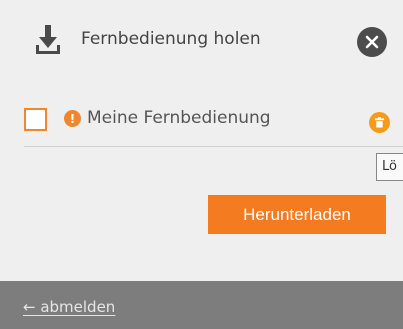 This screenshot has width=403, height=329. Describe the element at coordinates (69, 307) in the screenshot. I see `logout-link: ← abmelden` at that location.